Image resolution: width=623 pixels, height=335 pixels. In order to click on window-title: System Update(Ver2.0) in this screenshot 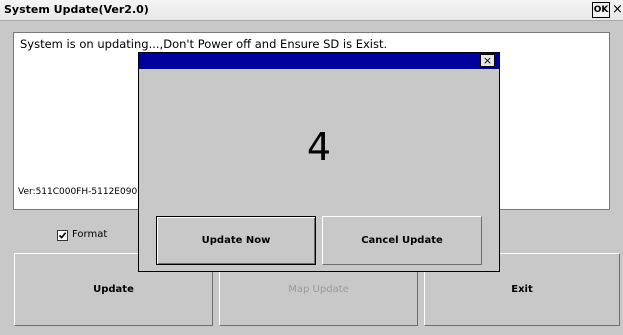, I will do `click(76, 9)`.